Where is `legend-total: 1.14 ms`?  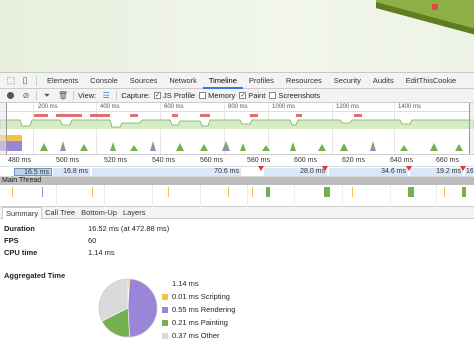
legend-total: 1.14 ms is located at coordinates (198, 283).